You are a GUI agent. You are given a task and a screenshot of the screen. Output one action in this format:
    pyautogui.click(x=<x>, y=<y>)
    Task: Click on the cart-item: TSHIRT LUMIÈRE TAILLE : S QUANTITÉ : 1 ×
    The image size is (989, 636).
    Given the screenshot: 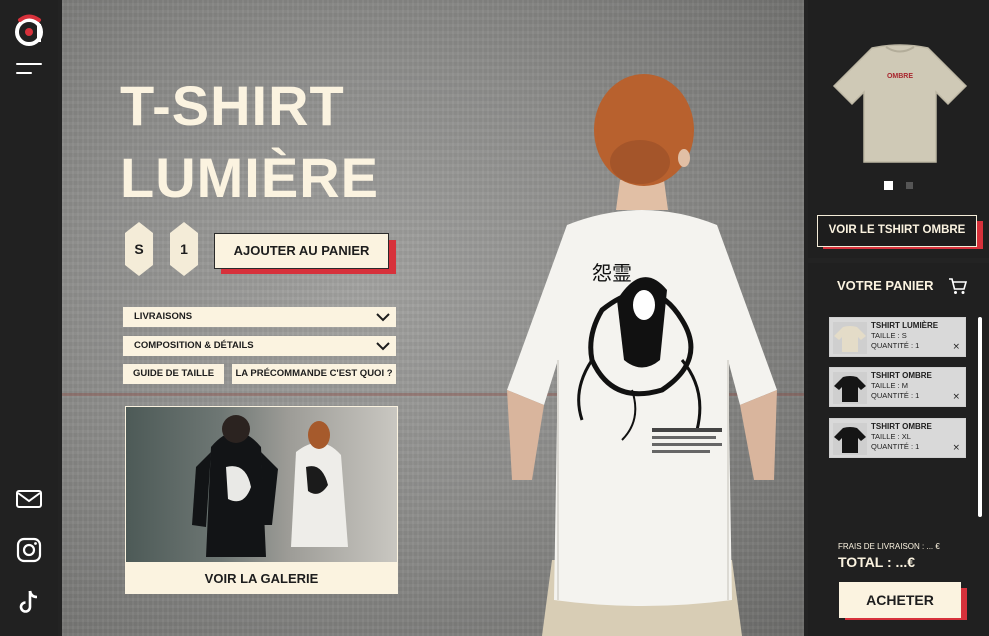 What is the action you would take?
    pyautogui.click(x=897, y=337)
    